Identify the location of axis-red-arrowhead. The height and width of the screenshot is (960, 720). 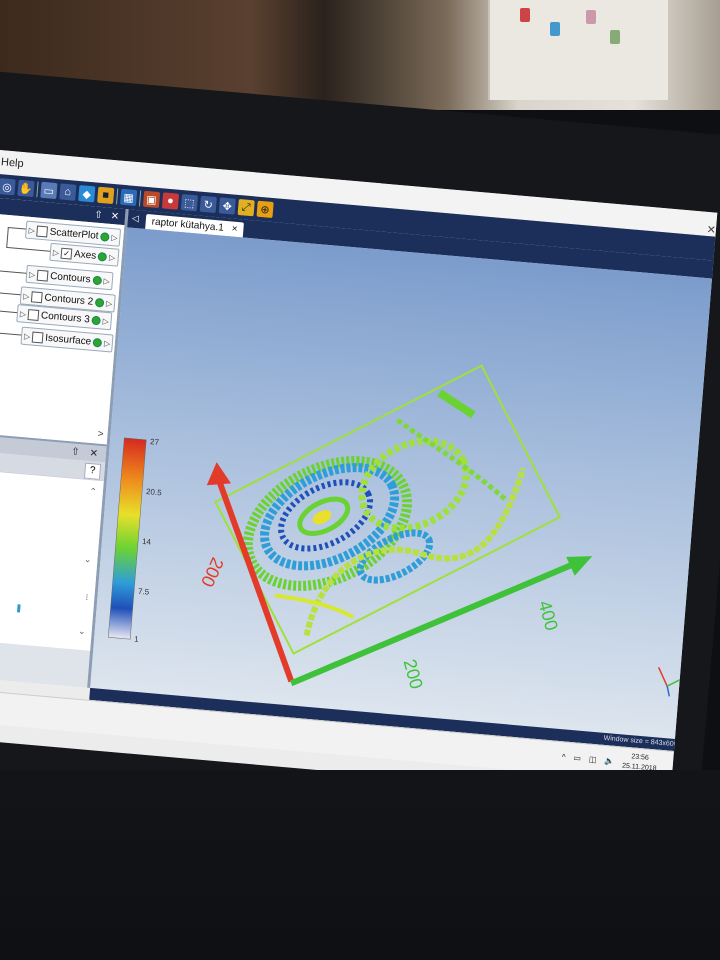
(219, 474).